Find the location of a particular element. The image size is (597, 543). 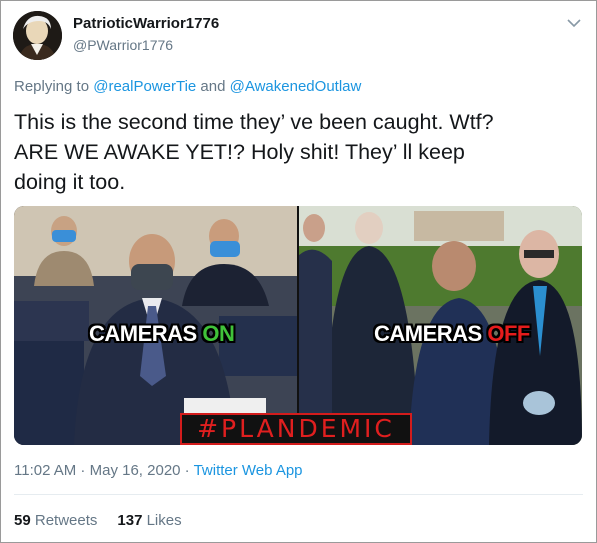

tweet-date: May 16, 2020 is located at coordinates (135, 470).